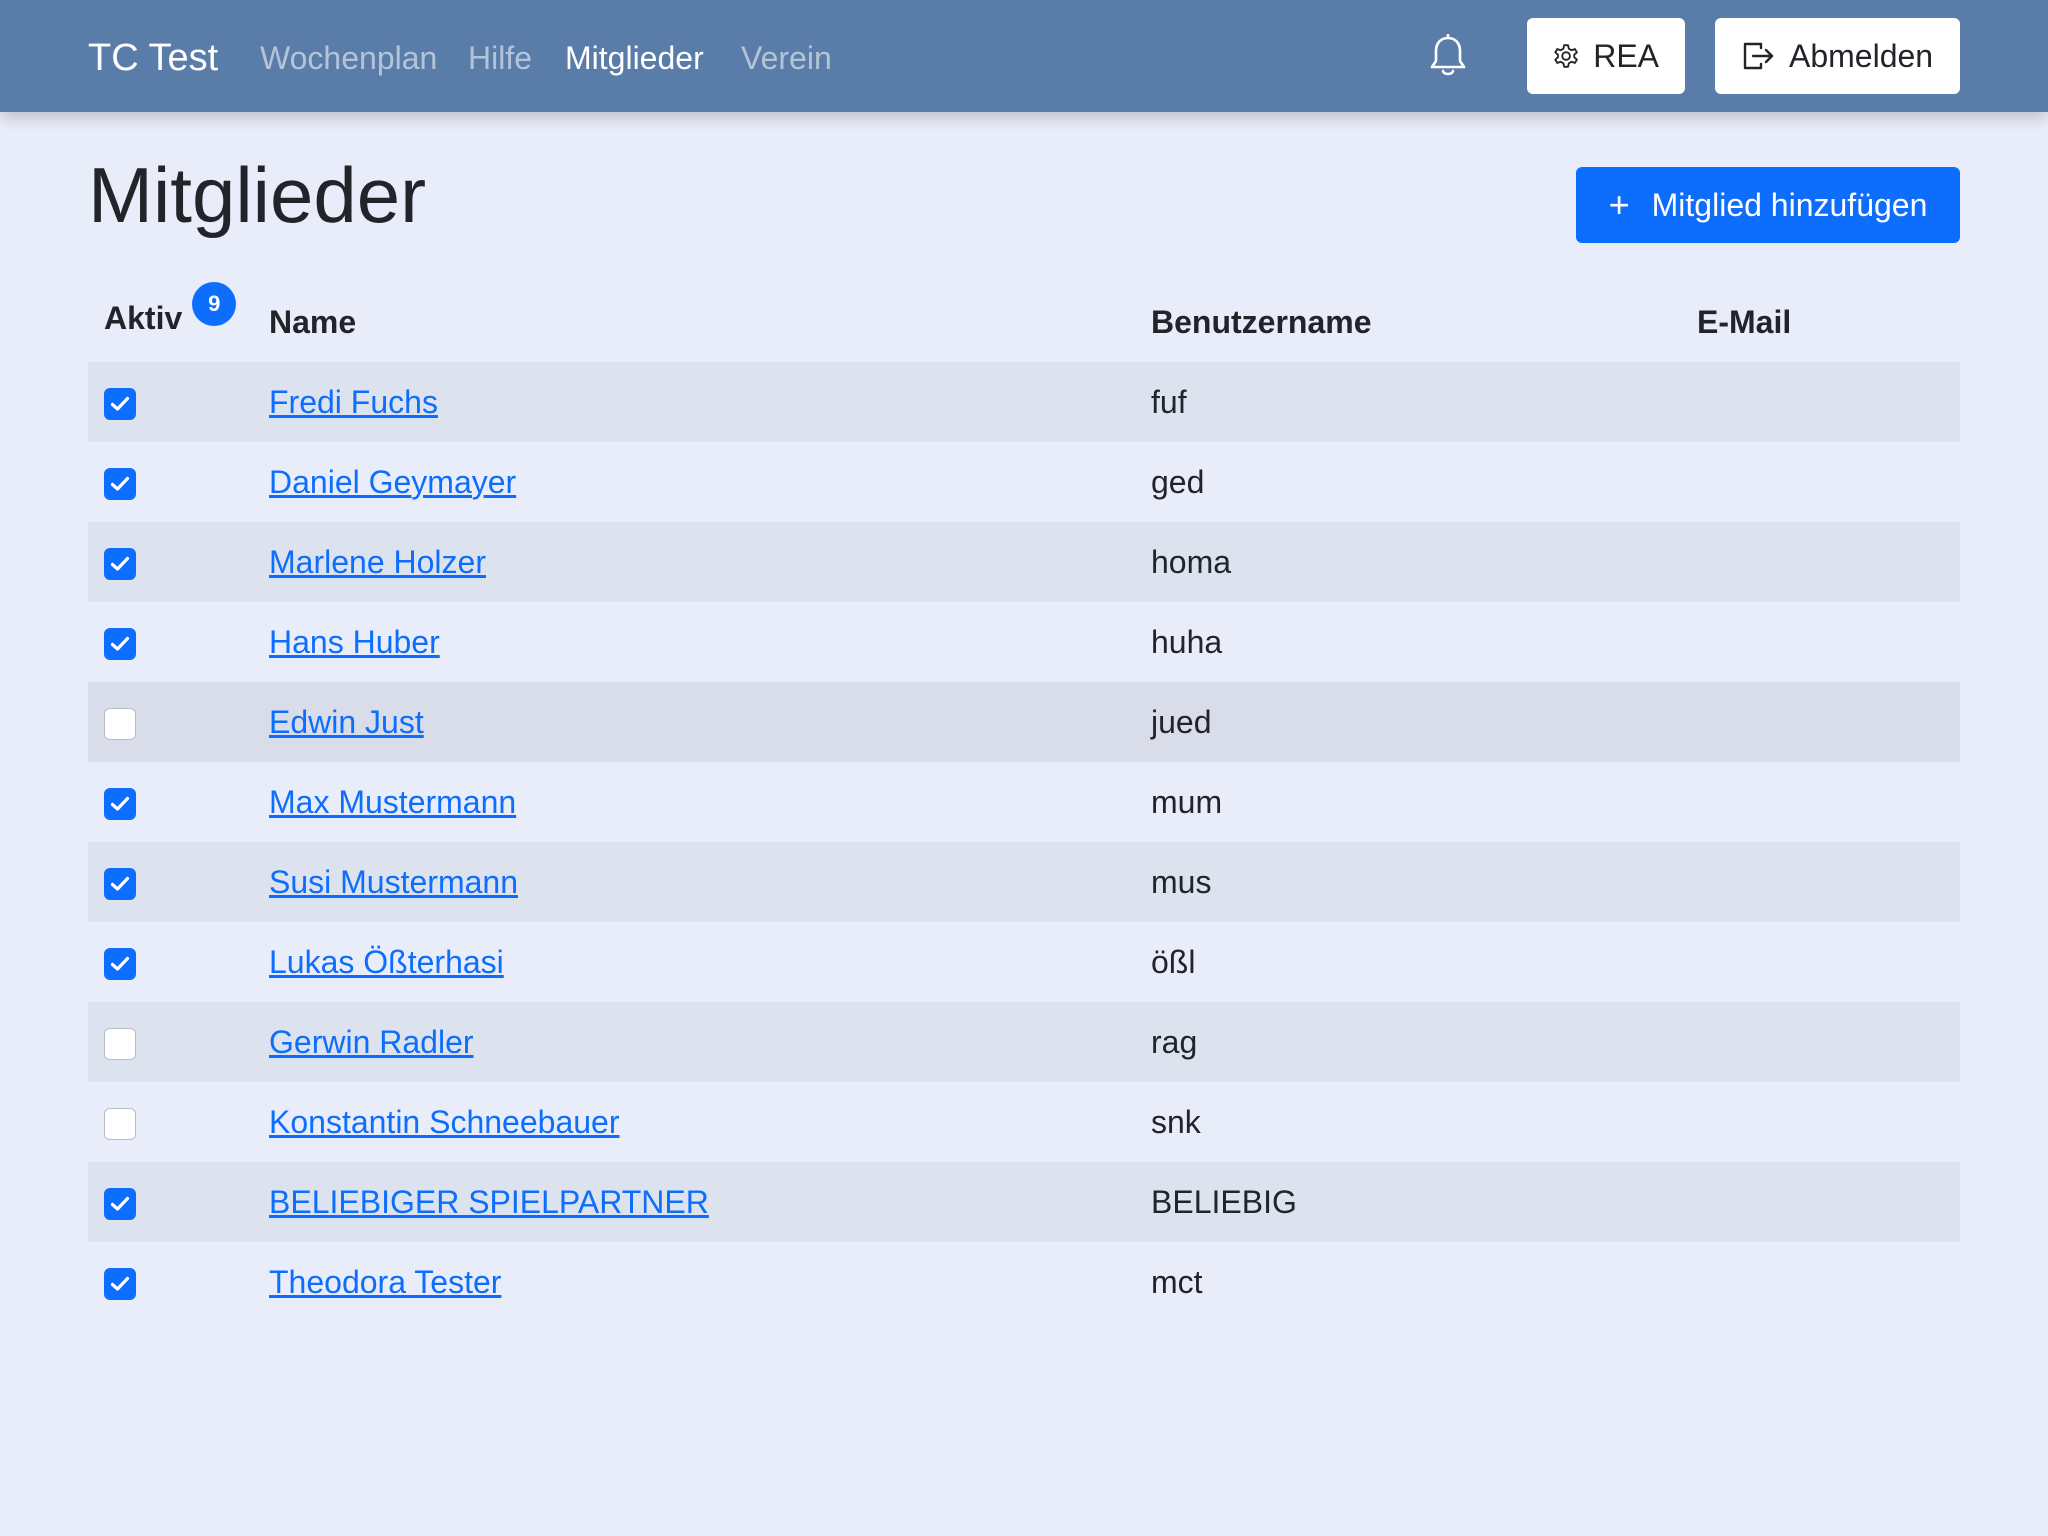 This screenshot has width=2048, height=1536. Describe the element at coordinates (694, 402) in the screenshot. I see `cell-name: Fredi Fuchs` at that location.